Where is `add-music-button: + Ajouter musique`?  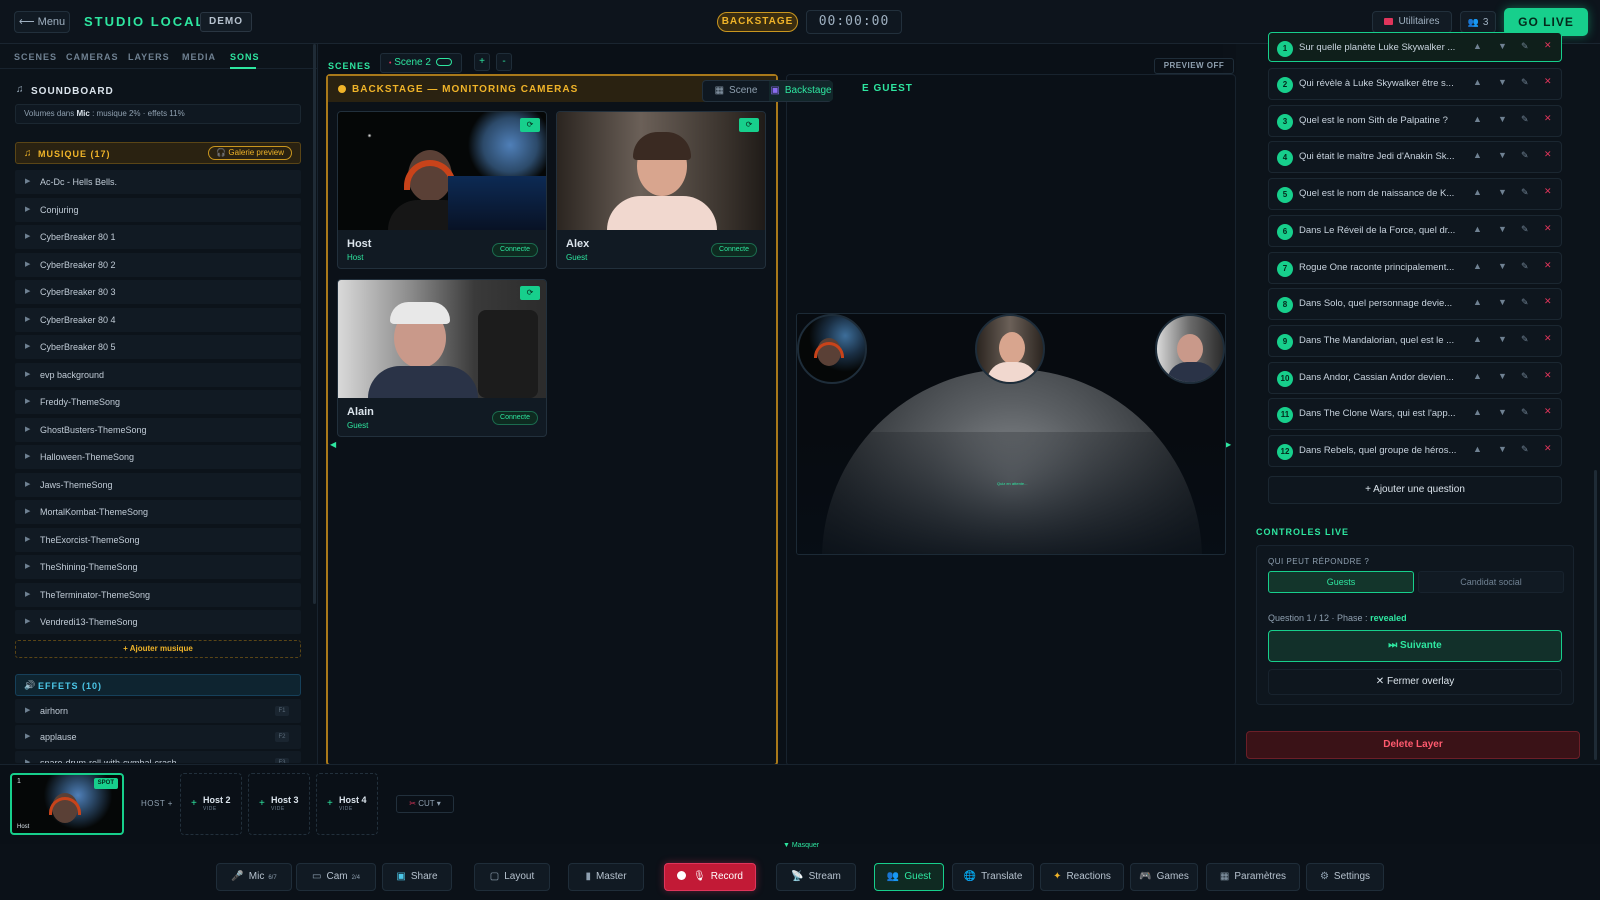 add-music-button: + Ajouter musique is located at coordinates (158, 649).